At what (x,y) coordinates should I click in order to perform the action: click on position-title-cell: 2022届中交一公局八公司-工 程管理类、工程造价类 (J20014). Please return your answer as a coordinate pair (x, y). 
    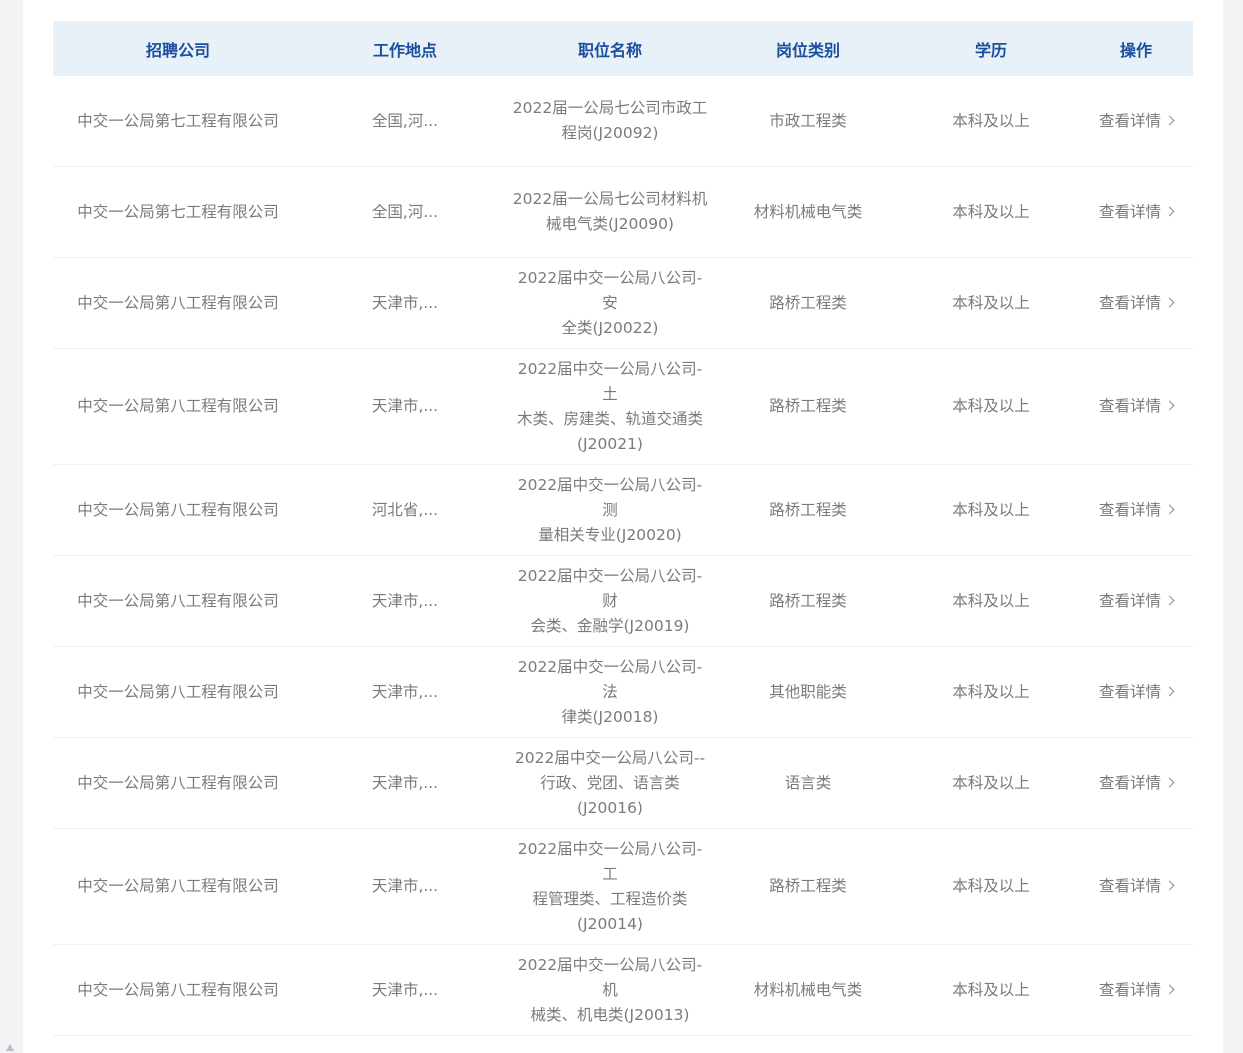
    Looking at the image, I should click on (610, 886).